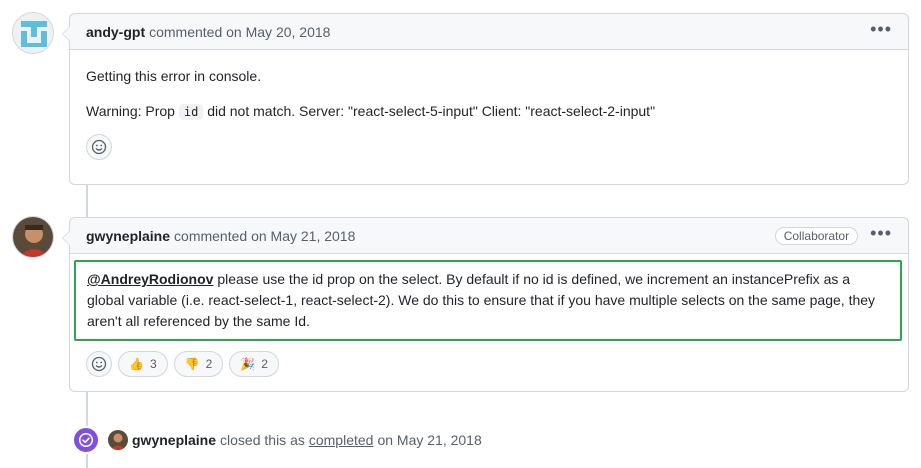 This screenshot has height=468, width=921. I want to click on reaction-thumbs-up: 👍 3, so click(143, 364).